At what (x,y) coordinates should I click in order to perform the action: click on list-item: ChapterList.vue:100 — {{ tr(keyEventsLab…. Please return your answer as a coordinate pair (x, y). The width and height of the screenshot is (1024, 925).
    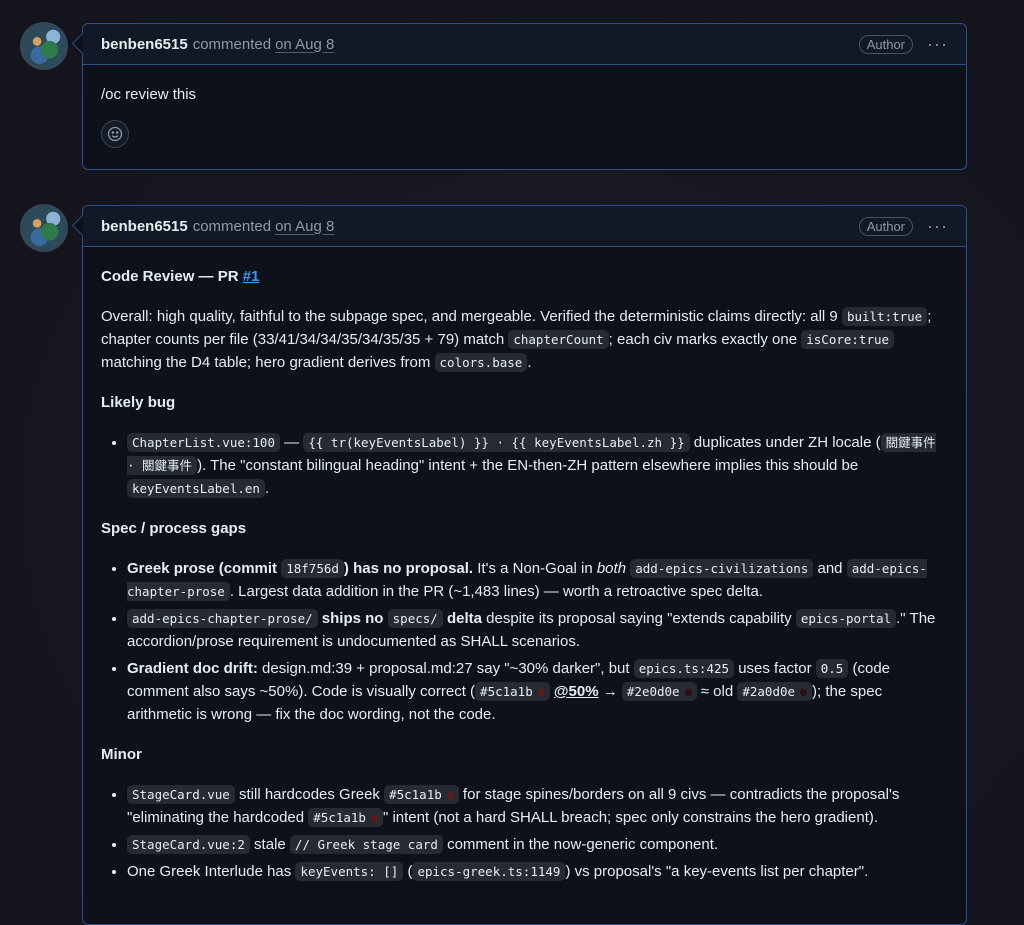
    Looking at the image, I should click on (537, 465).